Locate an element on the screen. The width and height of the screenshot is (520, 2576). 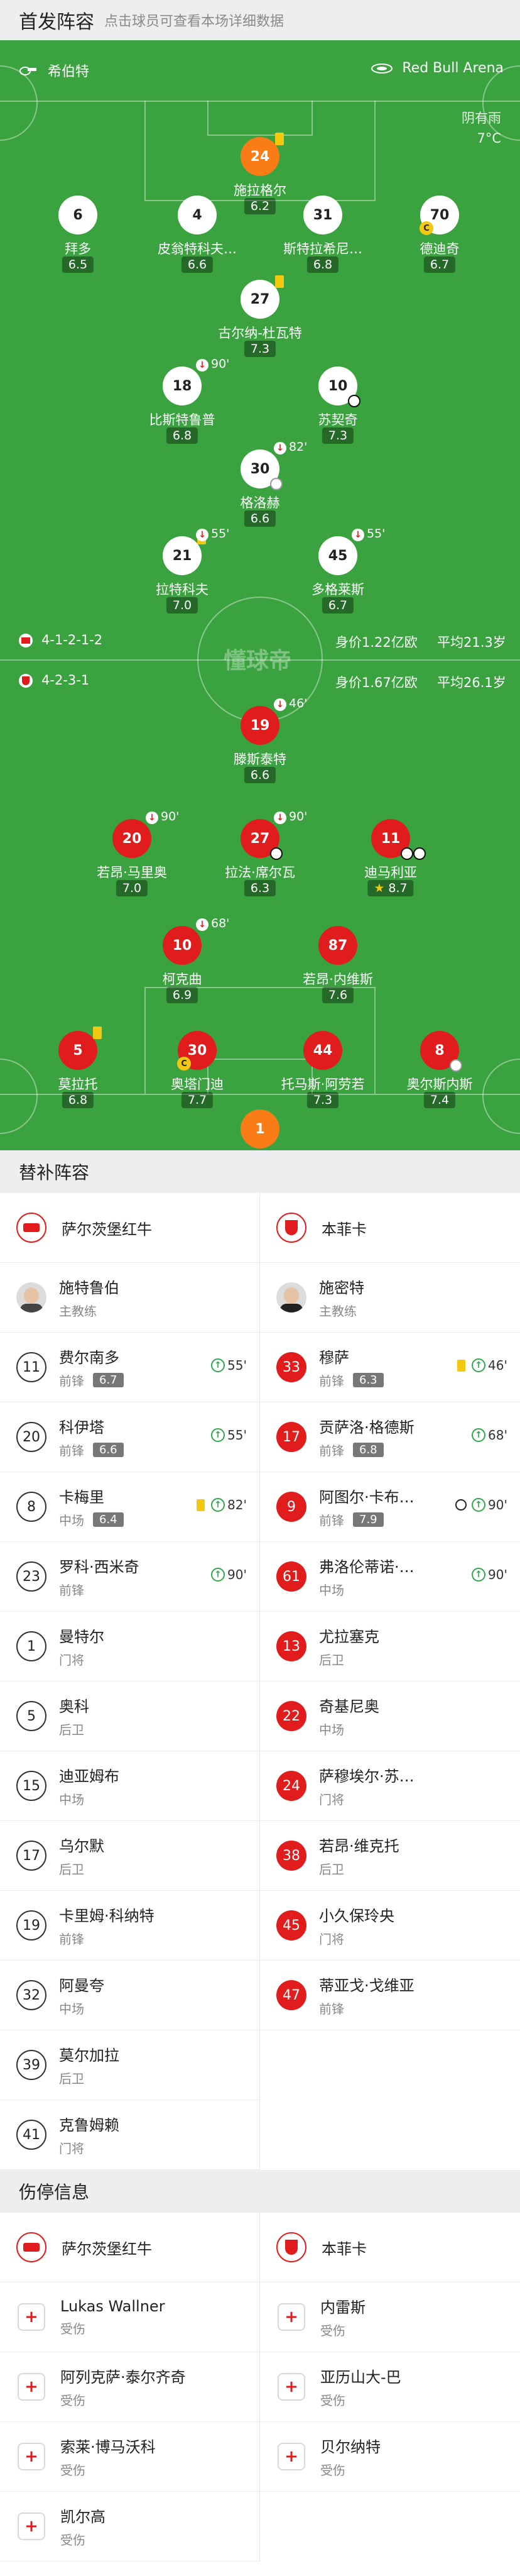
home-sub-row: 39 莫尔加拉 后卫 is located at coordinates (129, 2065).